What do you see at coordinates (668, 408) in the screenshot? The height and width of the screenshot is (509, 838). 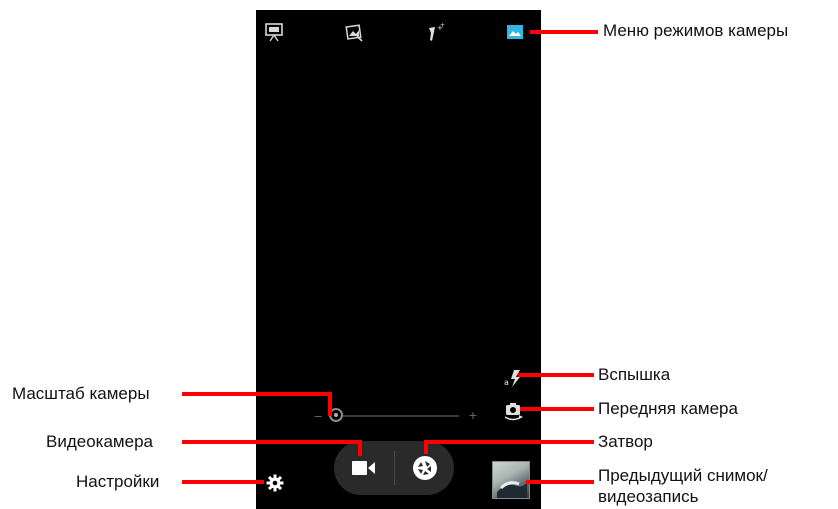 I see `callout-label-front-camera: Передняя камера` at bounding box center [668, 408].